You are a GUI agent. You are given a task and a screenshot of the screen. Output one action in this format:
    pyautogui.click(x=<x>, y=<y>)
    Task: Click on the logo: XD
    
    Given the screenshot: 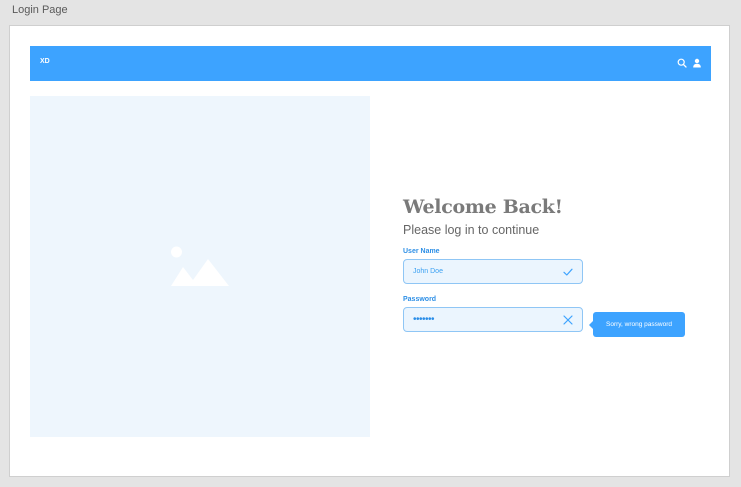 What is the action you would take?
    pyautogui.click(x=45, y=61)
    